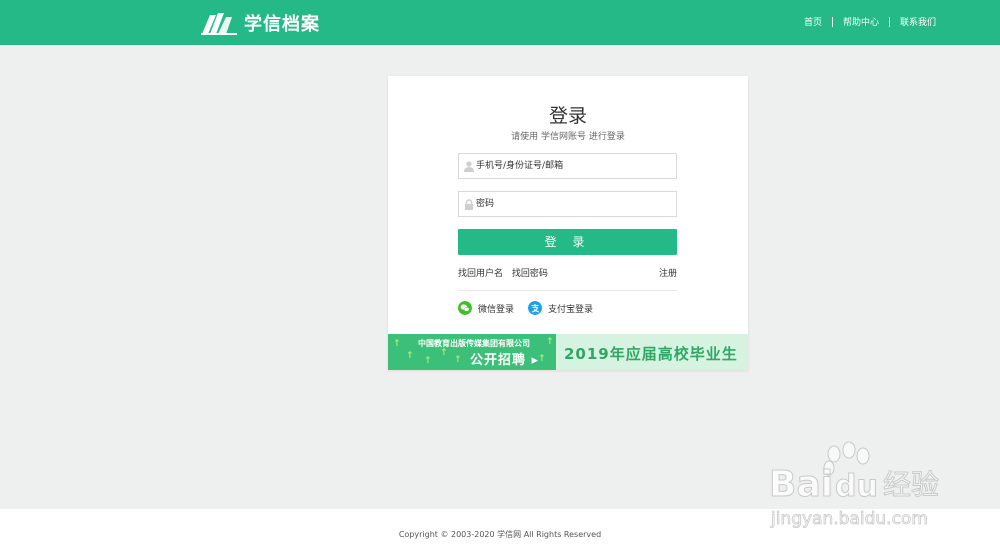 The height and width of the screenshot is (551, 1000). What do you see at coordinates (567, 242) in the screenshot?
I see `login-button: 登 录` at bounding box center [567, 242].